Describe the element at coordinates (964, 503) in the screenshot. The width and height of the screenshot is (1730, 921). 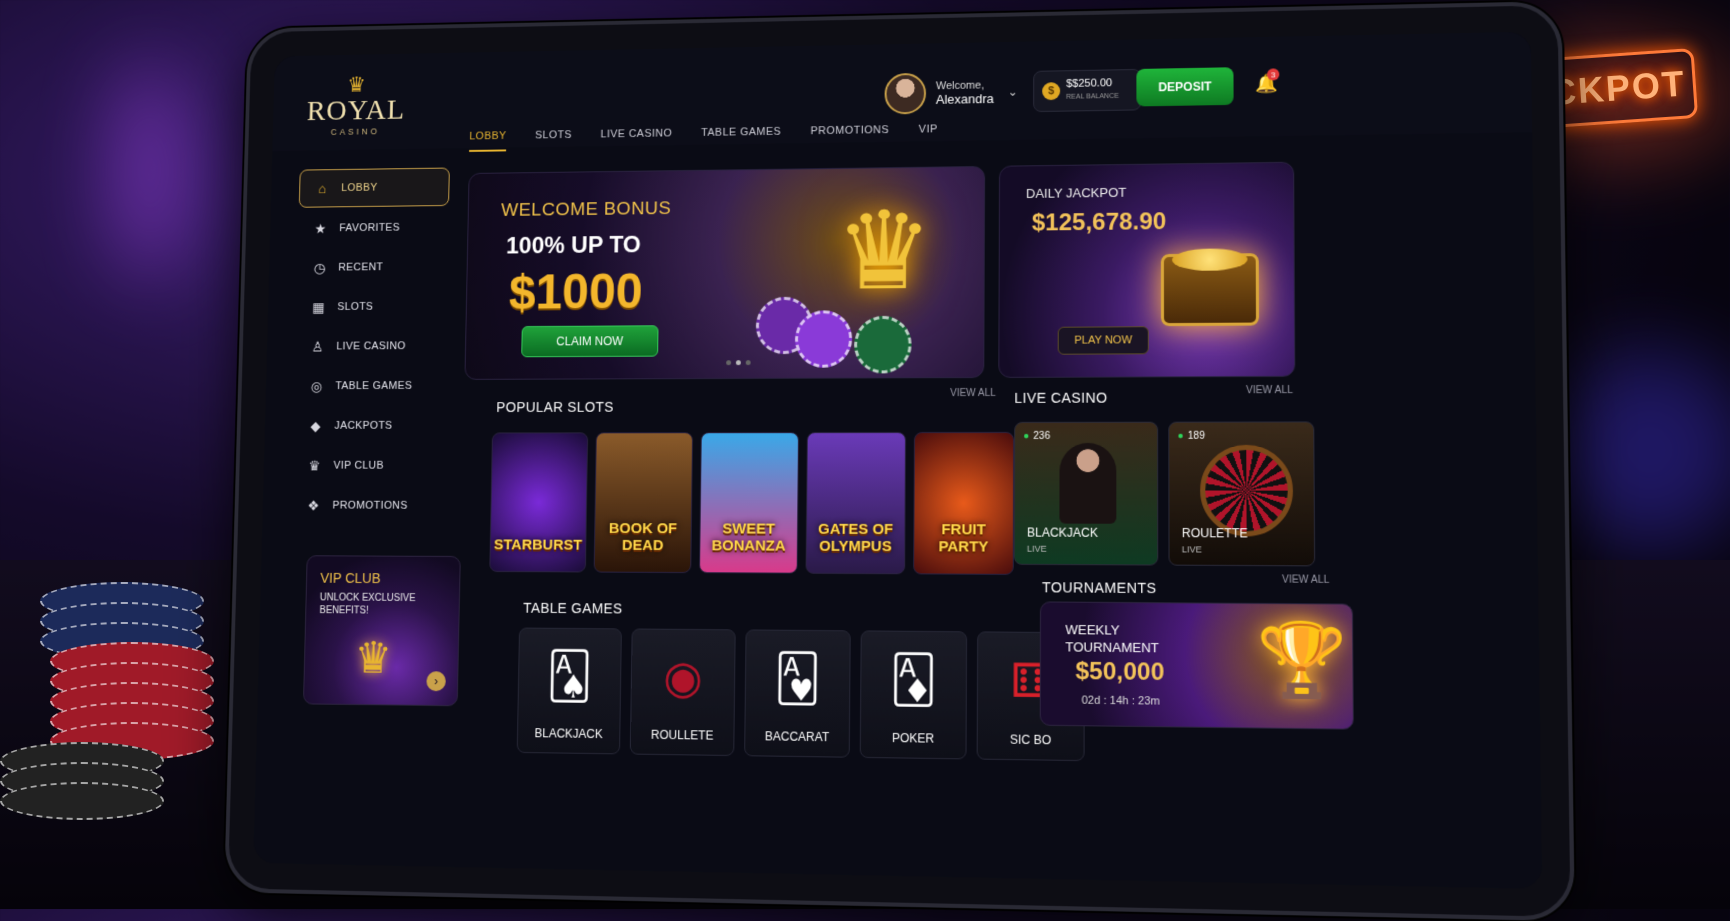
I see `slot-card-fruit-party: FRUIT PARTY` at that location.